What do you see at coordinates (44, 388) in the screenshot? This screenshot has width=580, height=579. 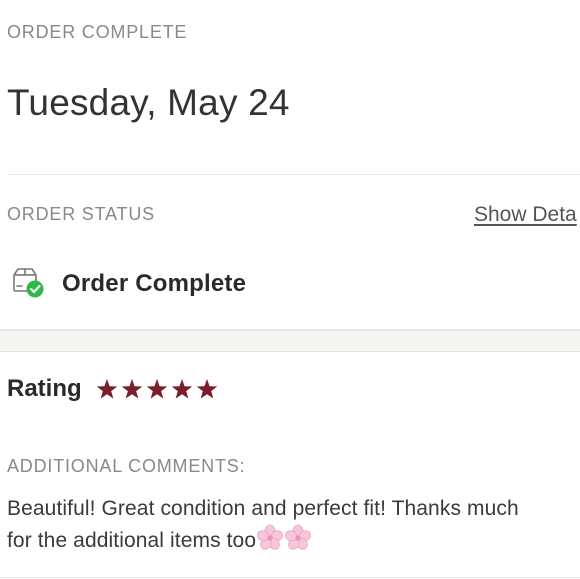 I see `rating-label: Rating` at bounding box center [44, 388].